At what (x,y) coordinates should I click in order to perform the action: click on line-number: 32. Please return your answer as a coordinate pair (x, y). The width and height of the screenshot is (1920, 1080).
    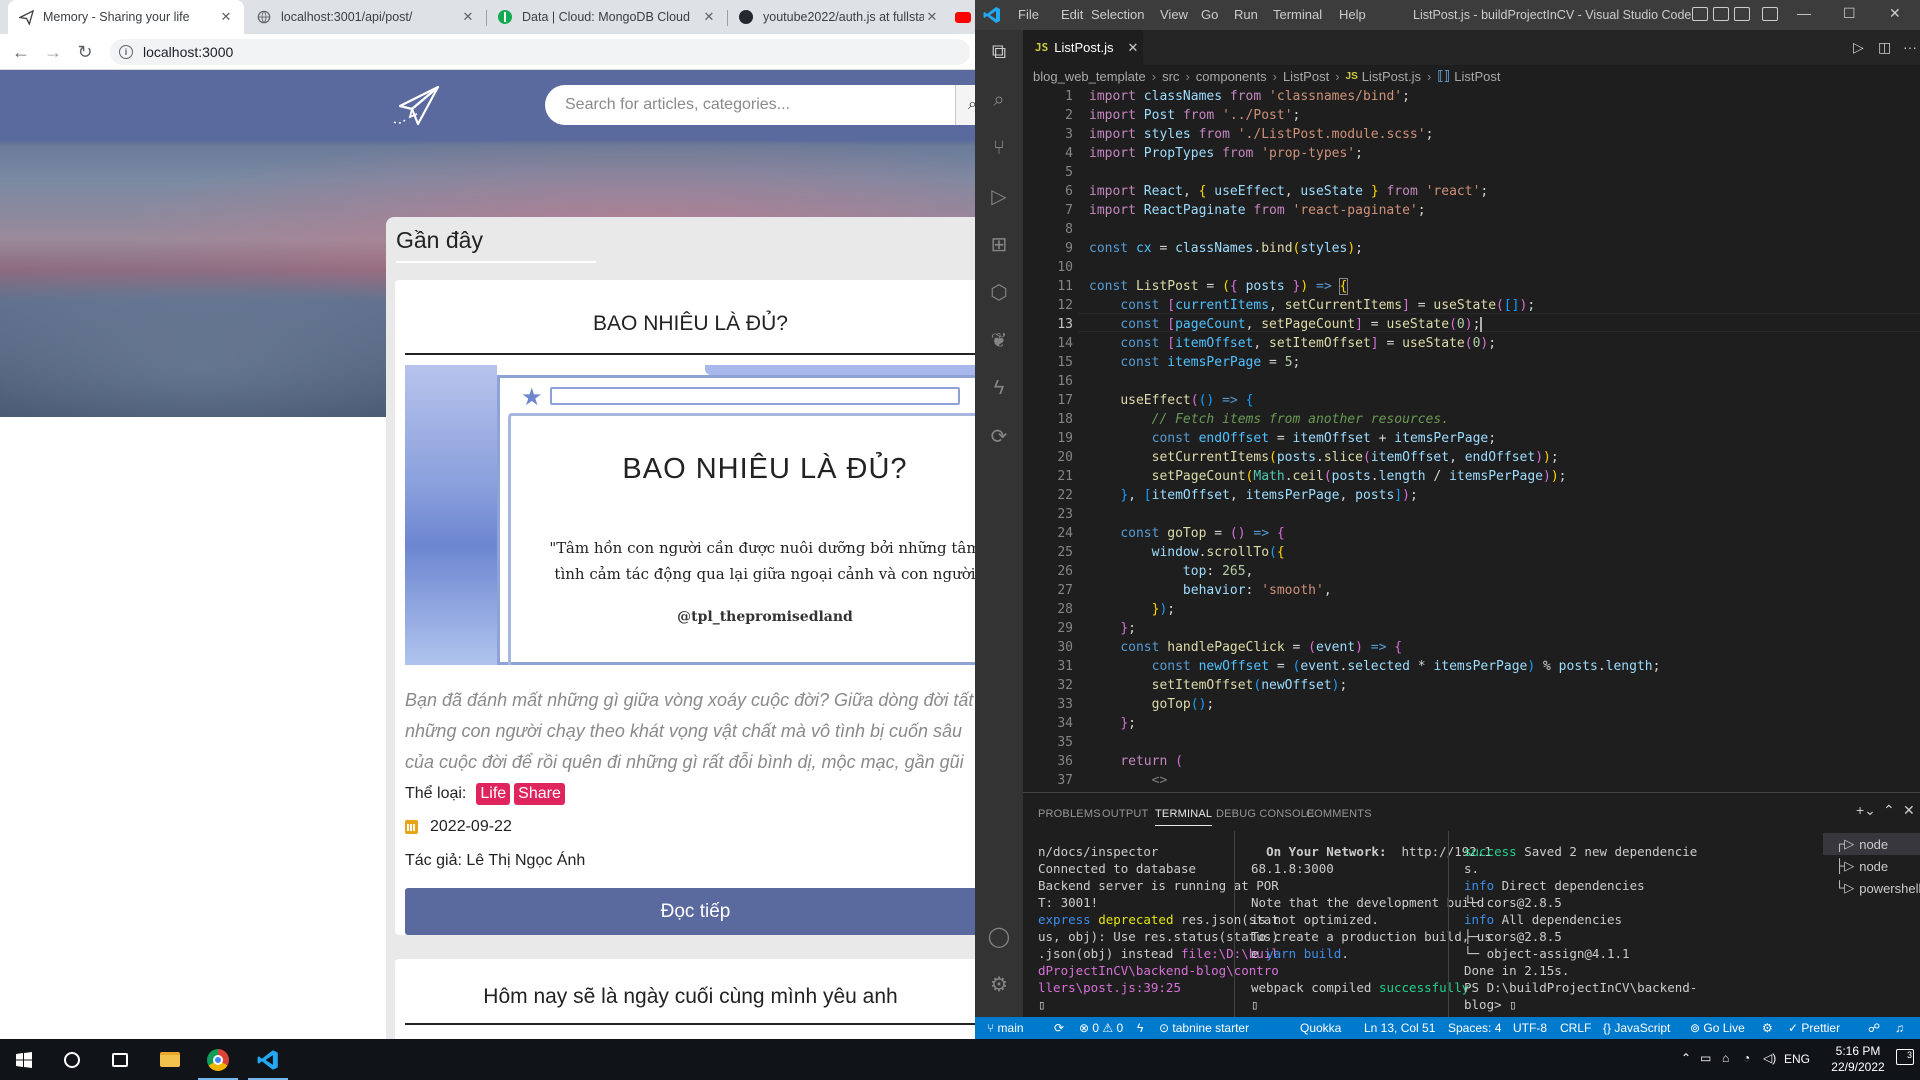
    Looking at the image, I should click on (1048, 685).